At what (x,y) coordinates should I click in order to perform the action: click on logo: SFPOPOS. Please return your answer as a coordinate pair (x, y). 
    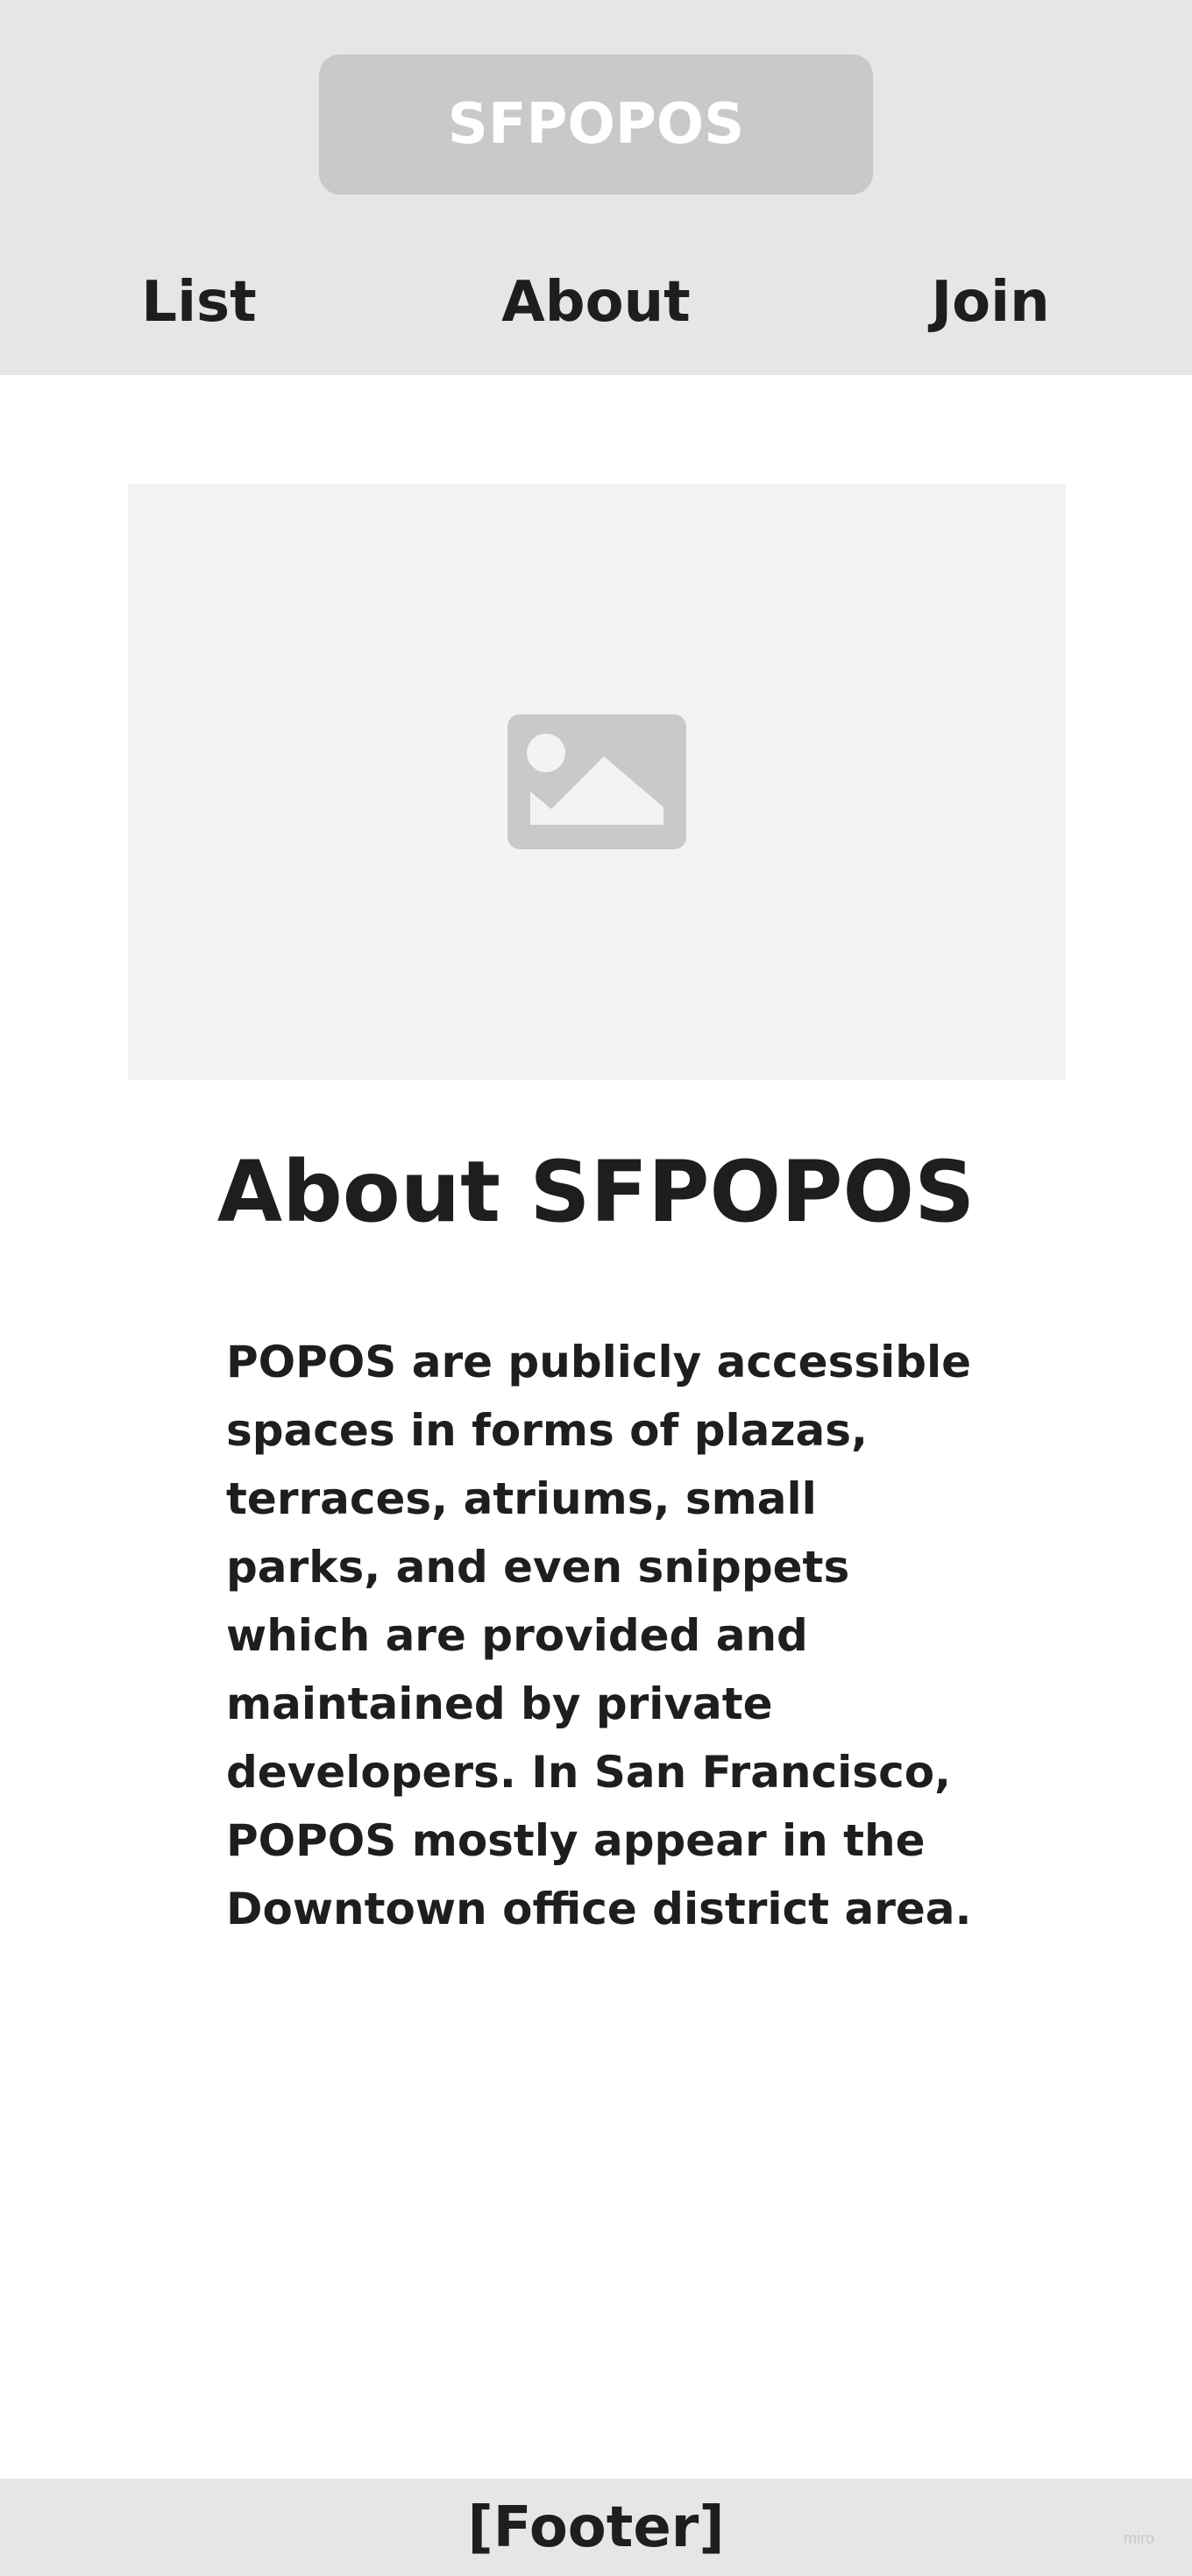
    Looking at the image, I should click on (596, 125).